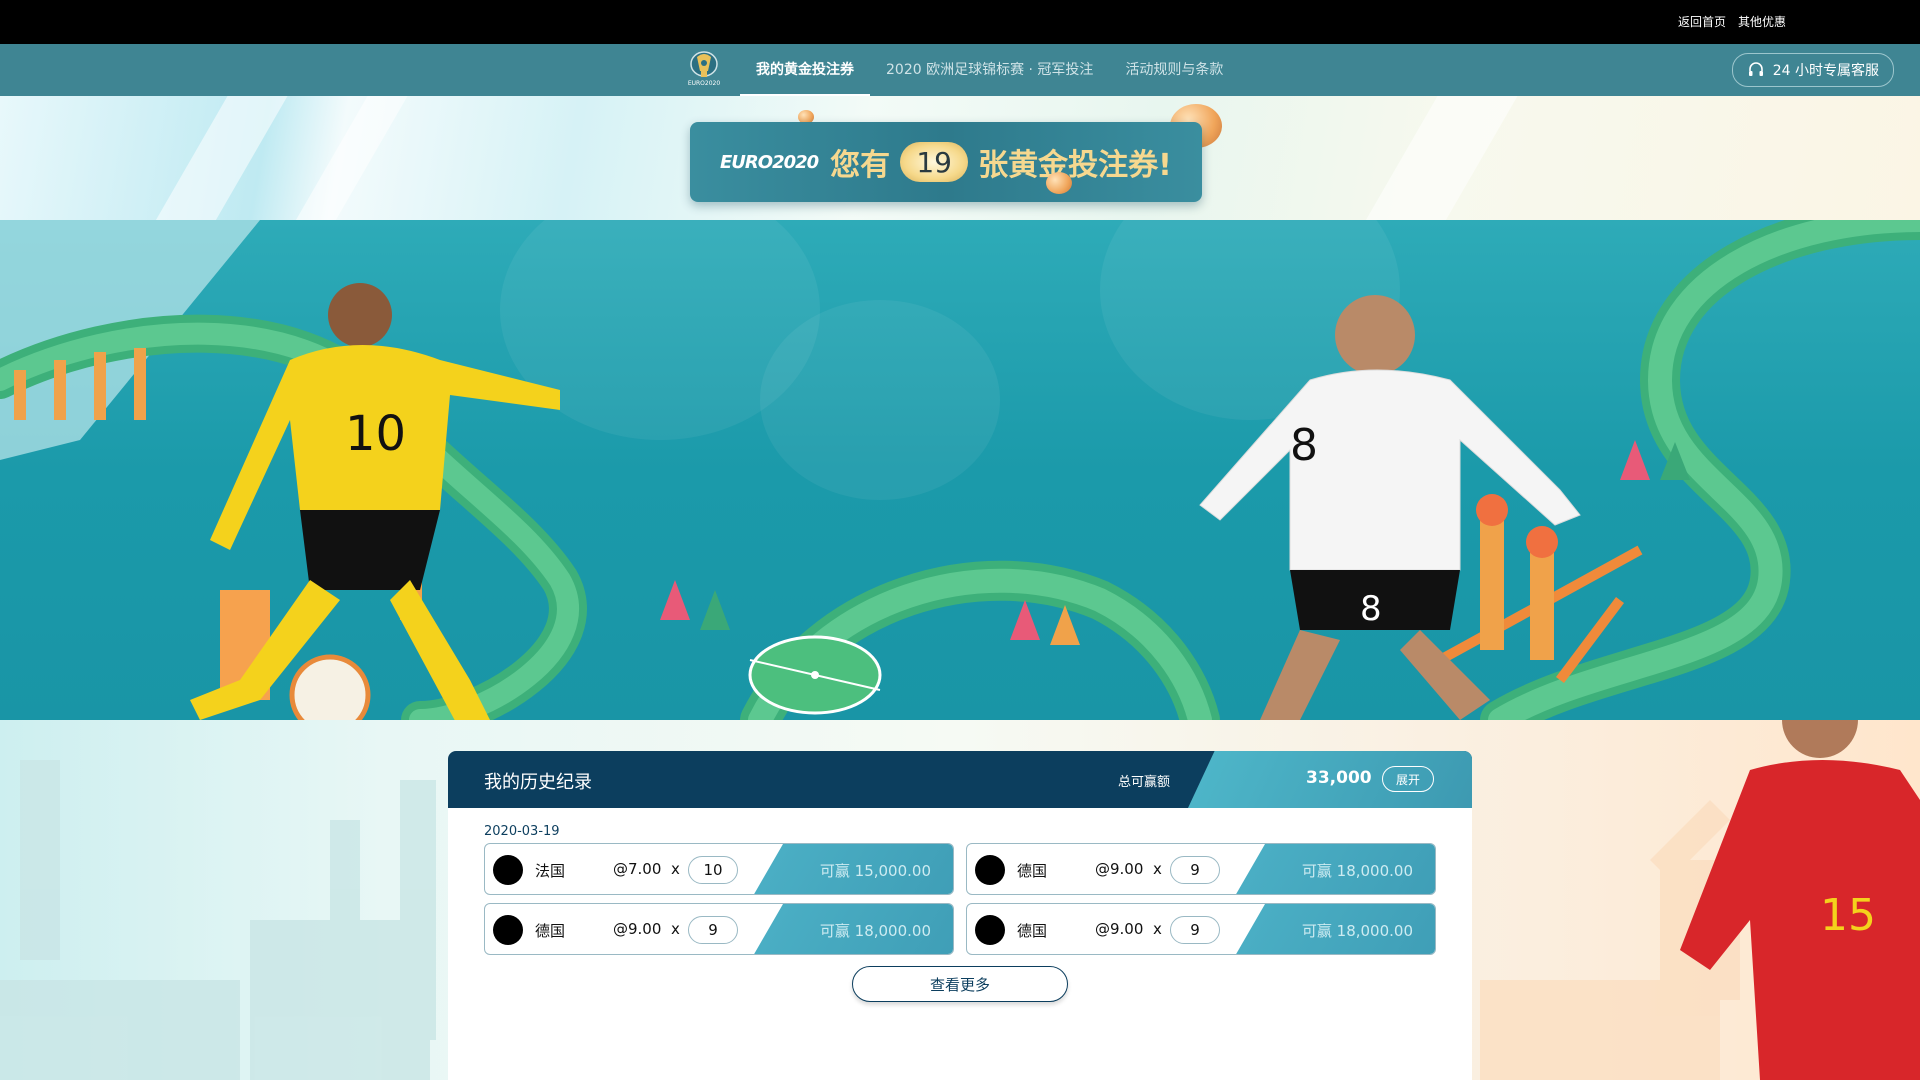  I want to click on history-header: 我的历史纪录 总可赢额 33,000 展开, so click(960, 779).